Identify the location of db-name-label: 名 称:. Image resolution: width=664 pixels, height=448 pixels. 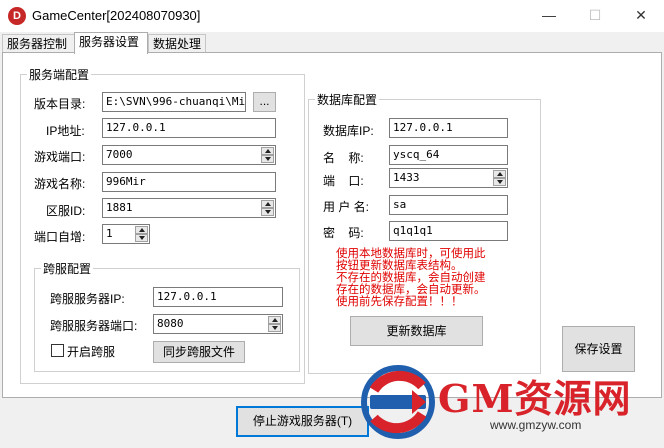
(343, 158).